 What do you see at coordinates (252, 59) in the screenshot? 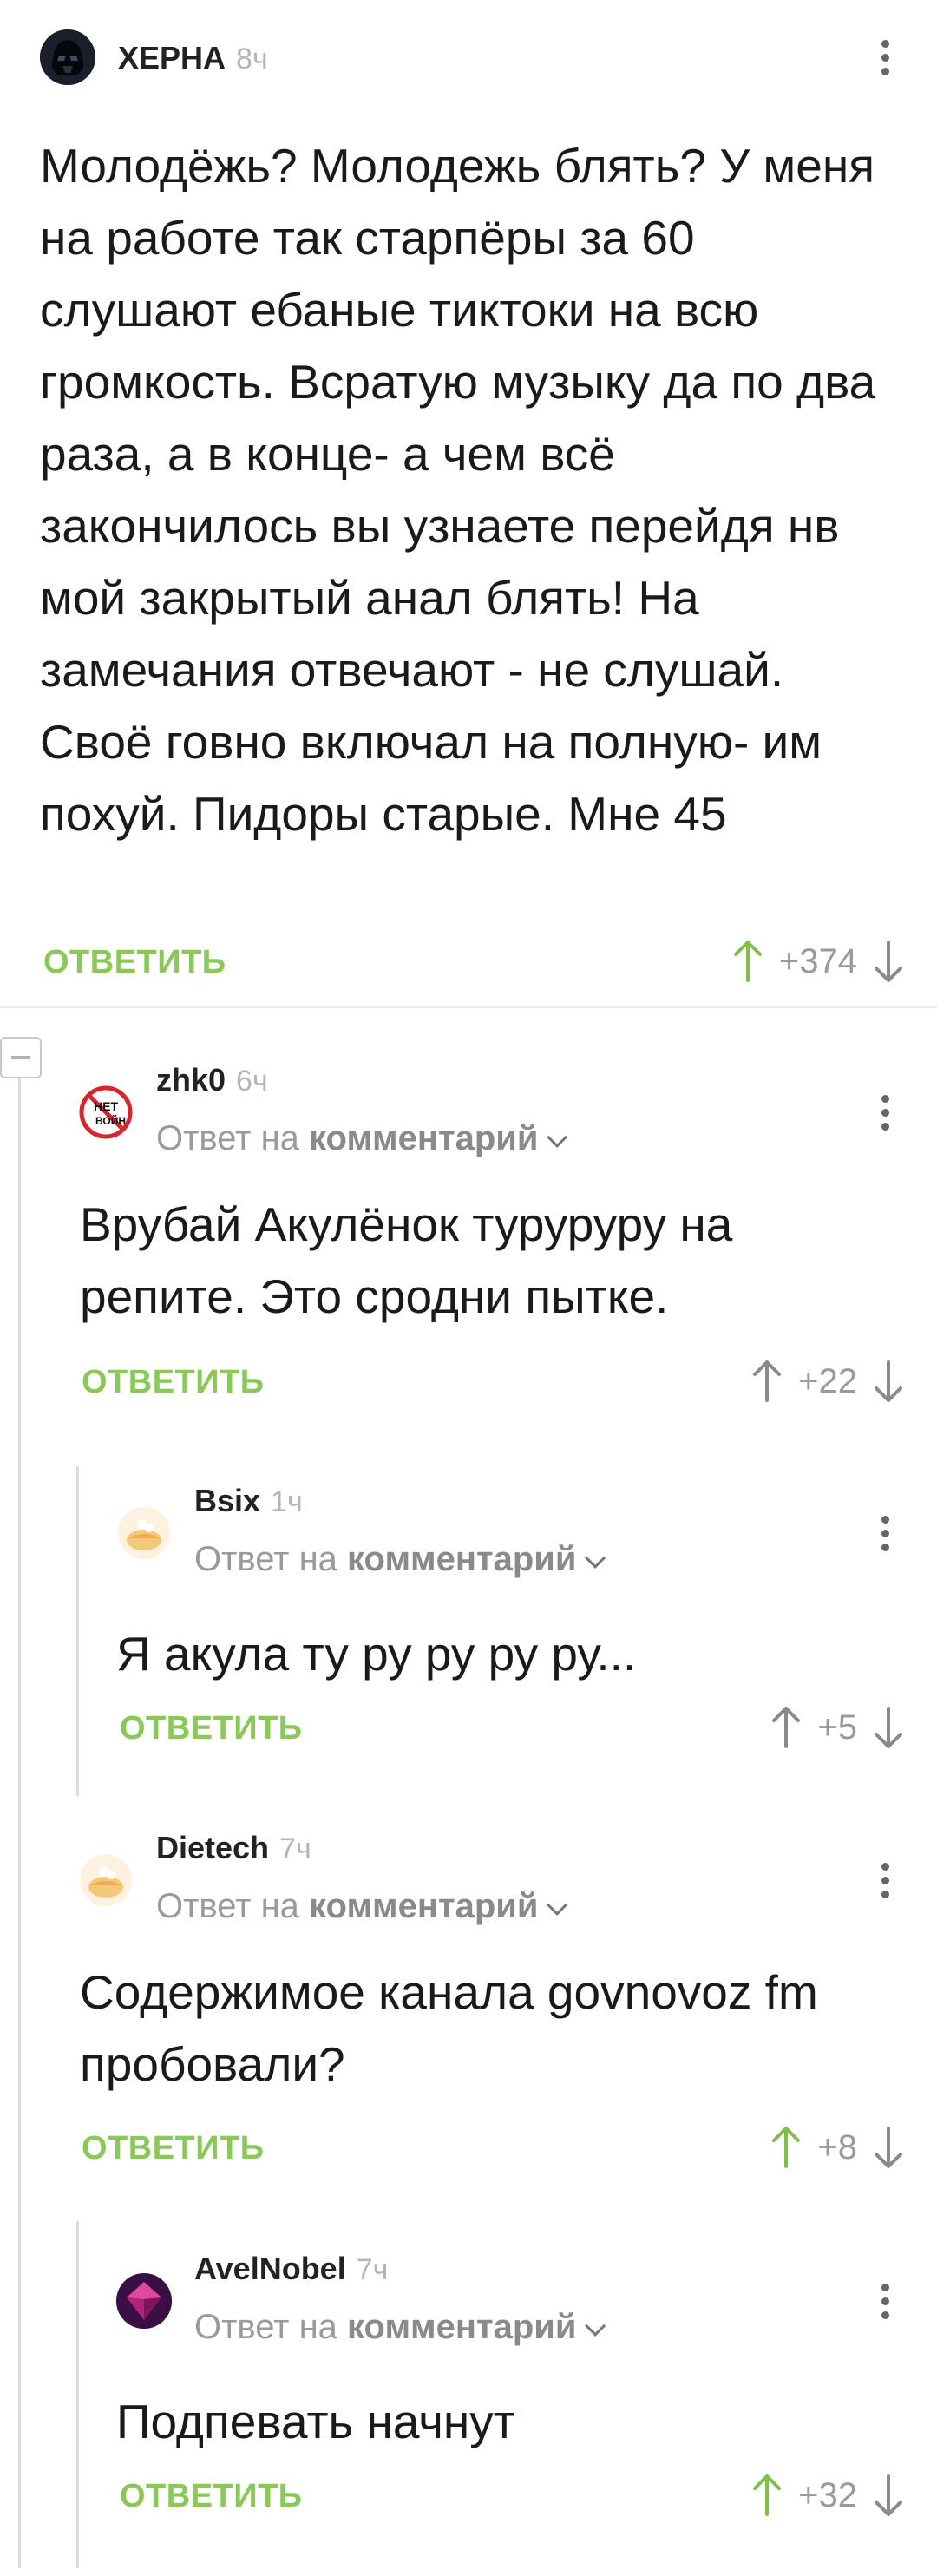
I see `comment-time: 8ч` at bounding box center [252, 59].